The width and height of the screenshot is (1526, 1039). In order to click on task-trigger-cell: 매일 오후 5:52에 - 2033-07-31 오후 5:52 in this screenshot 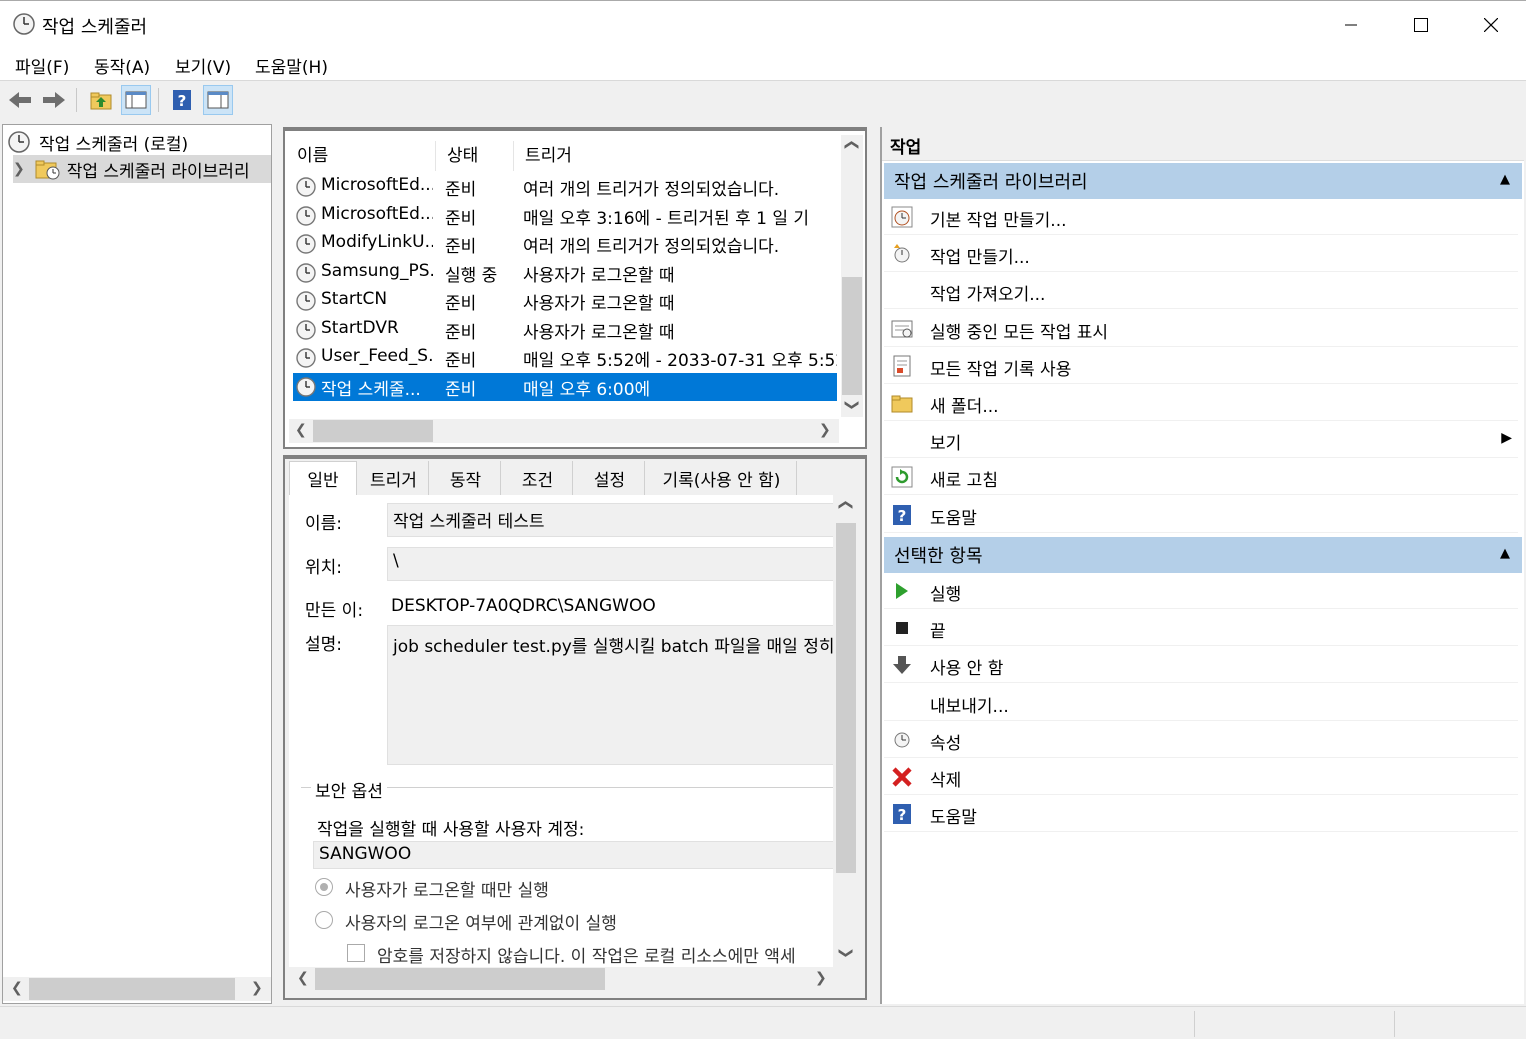, I will do `click(680, 361)`.